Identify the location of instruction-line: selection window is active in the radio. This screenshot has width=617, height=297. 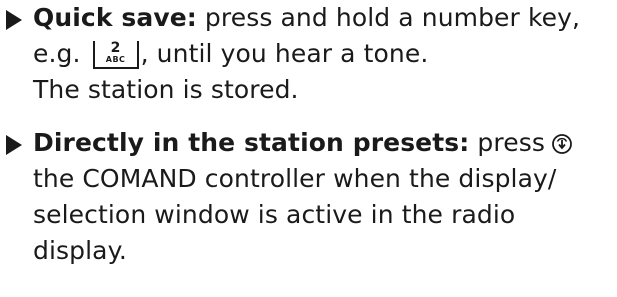
(274, 215).